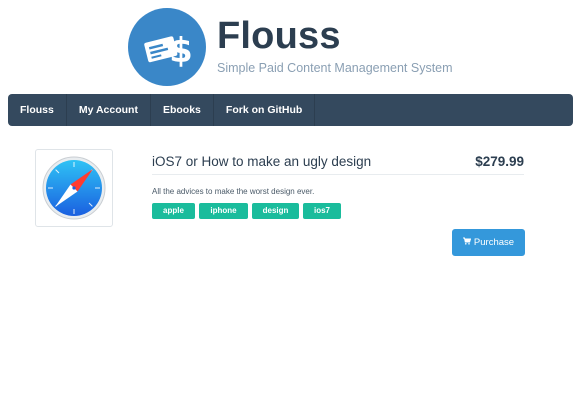 This screenshot has height=400, width=580. I want to click on ebook-tags: apple iphone design ios7, so click(248, 211).